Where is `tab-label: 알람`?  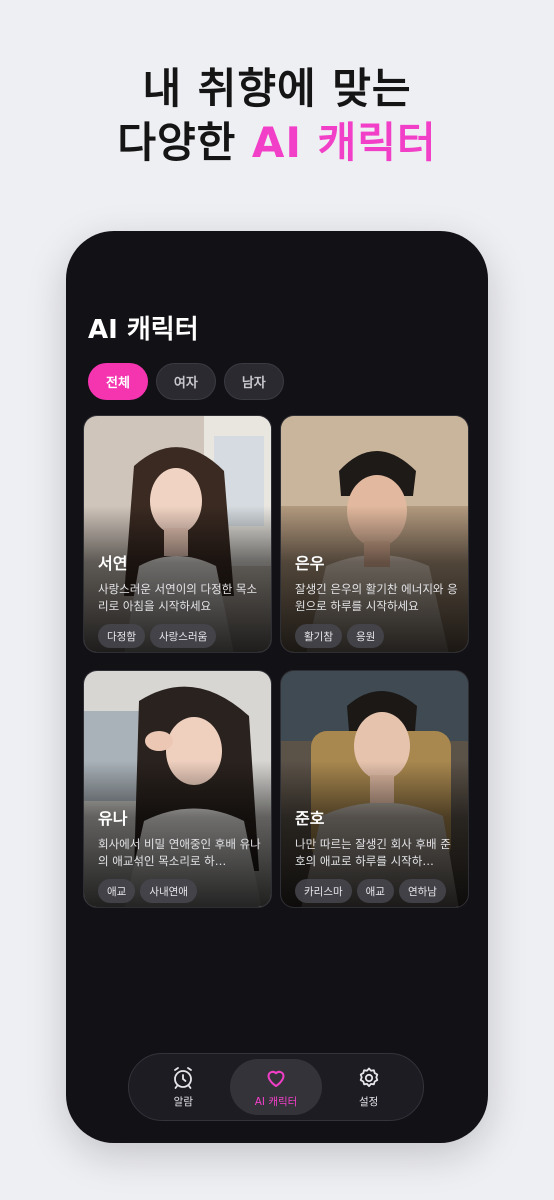
tab-label: 알람 is located at coordinates (183, 1101).